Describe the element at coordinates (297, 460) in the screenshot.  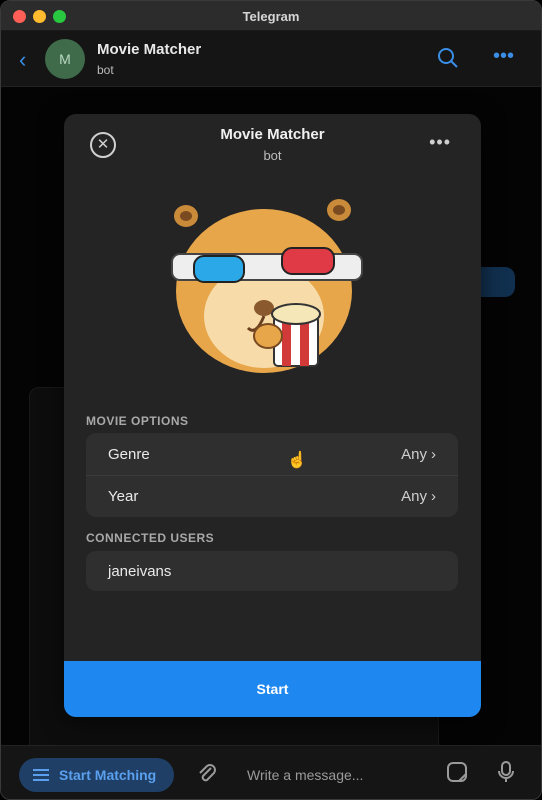
I see `hand-pointer-icon: ☝` at that location.